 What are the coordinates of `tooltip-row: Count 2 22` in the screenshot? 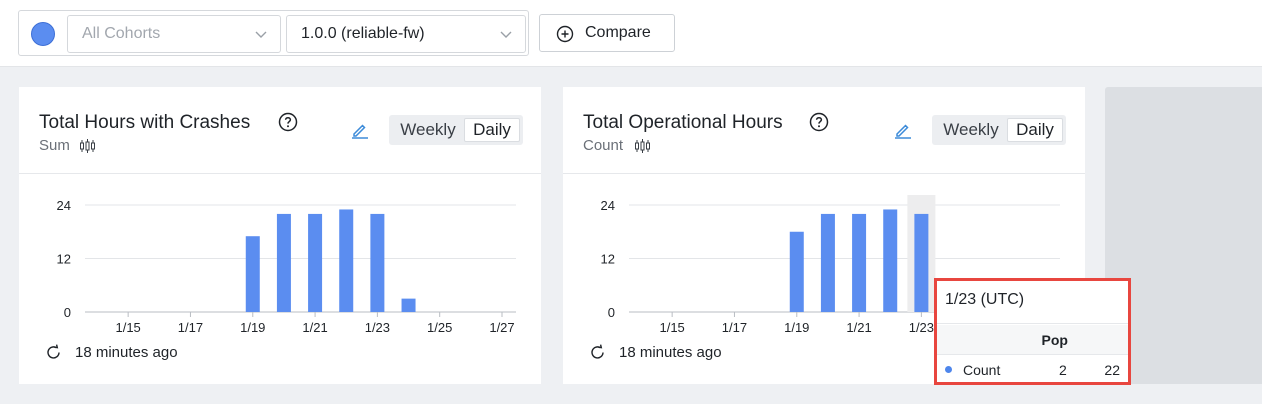 It's located at (1032, 370).